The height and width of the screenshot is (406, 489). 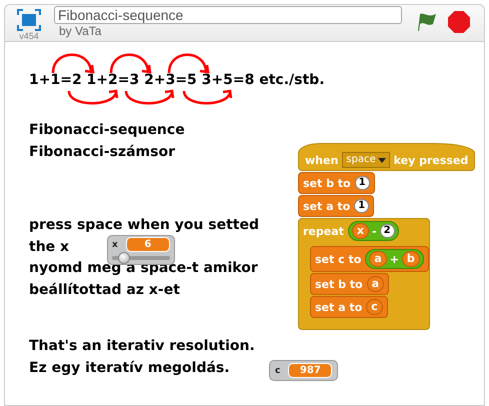 What do you see at coordinates (80, 31) in the screenshot?
I see `author-label: by VaTa` at bounding box center [80, 31].